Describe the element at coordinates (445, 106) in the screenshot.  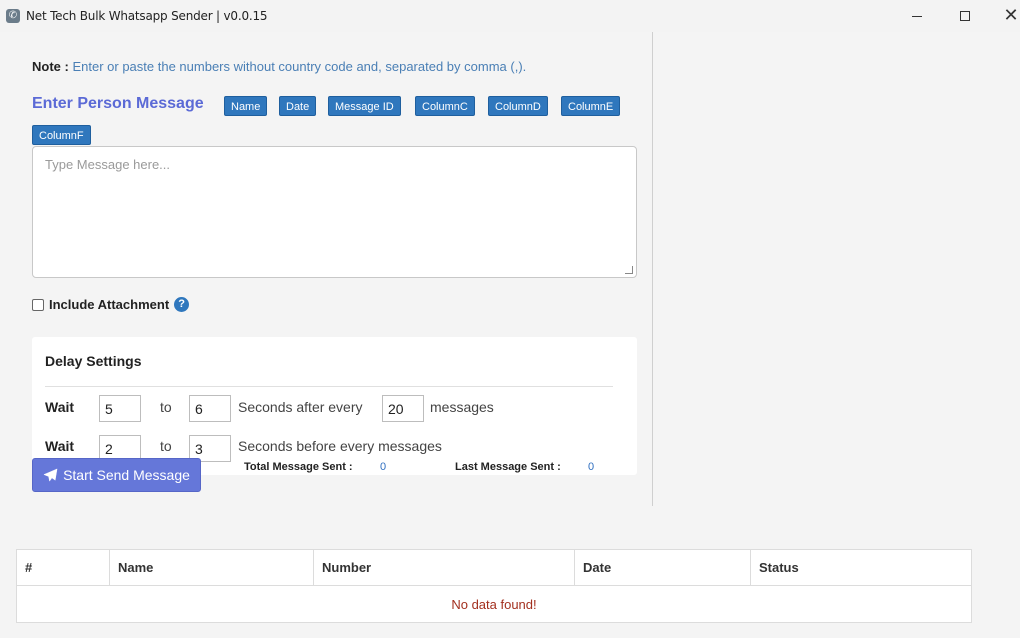
I see `placeholder-chip-columnc: ColumnC` at that location.